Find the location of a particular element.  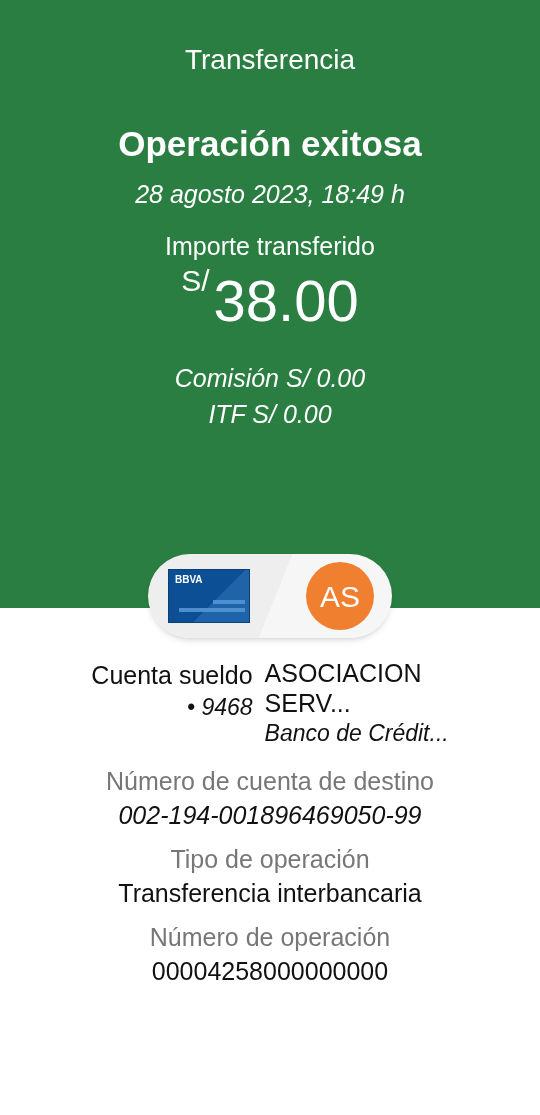

detail-label: Número de cuenta de destino is located at coordinates (270, 781).